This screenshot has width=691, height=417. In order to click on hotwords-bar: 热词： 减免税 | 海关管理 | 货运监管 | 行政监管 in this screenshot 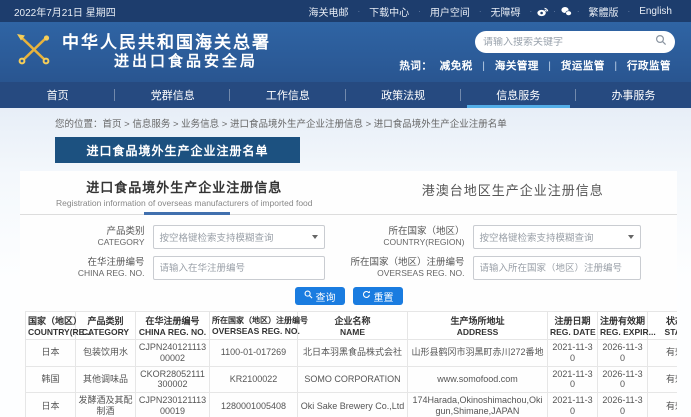, I will do `click(537, 65)`.